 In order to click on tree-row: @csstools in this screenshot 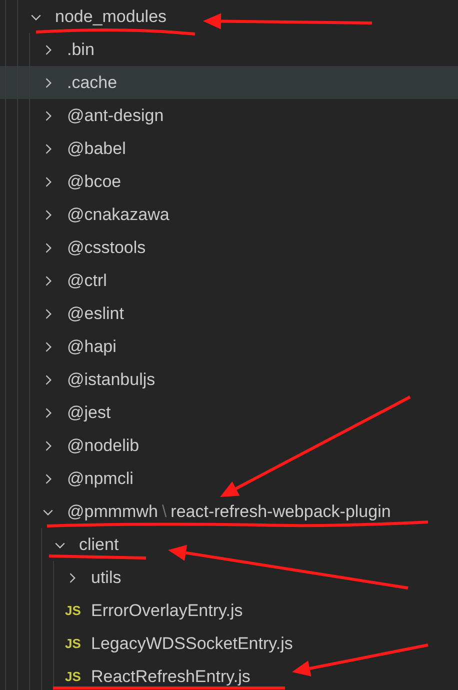, I will do `click(229, 247)`.